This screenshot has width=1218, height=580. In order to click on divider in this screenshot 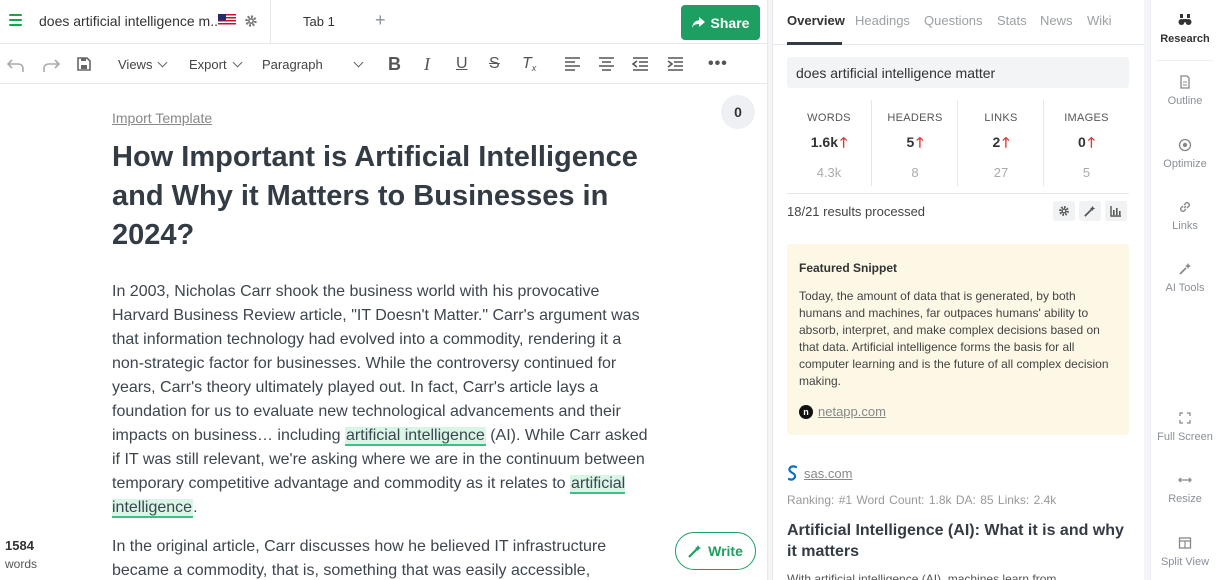, I will do `click(958, 193)`.